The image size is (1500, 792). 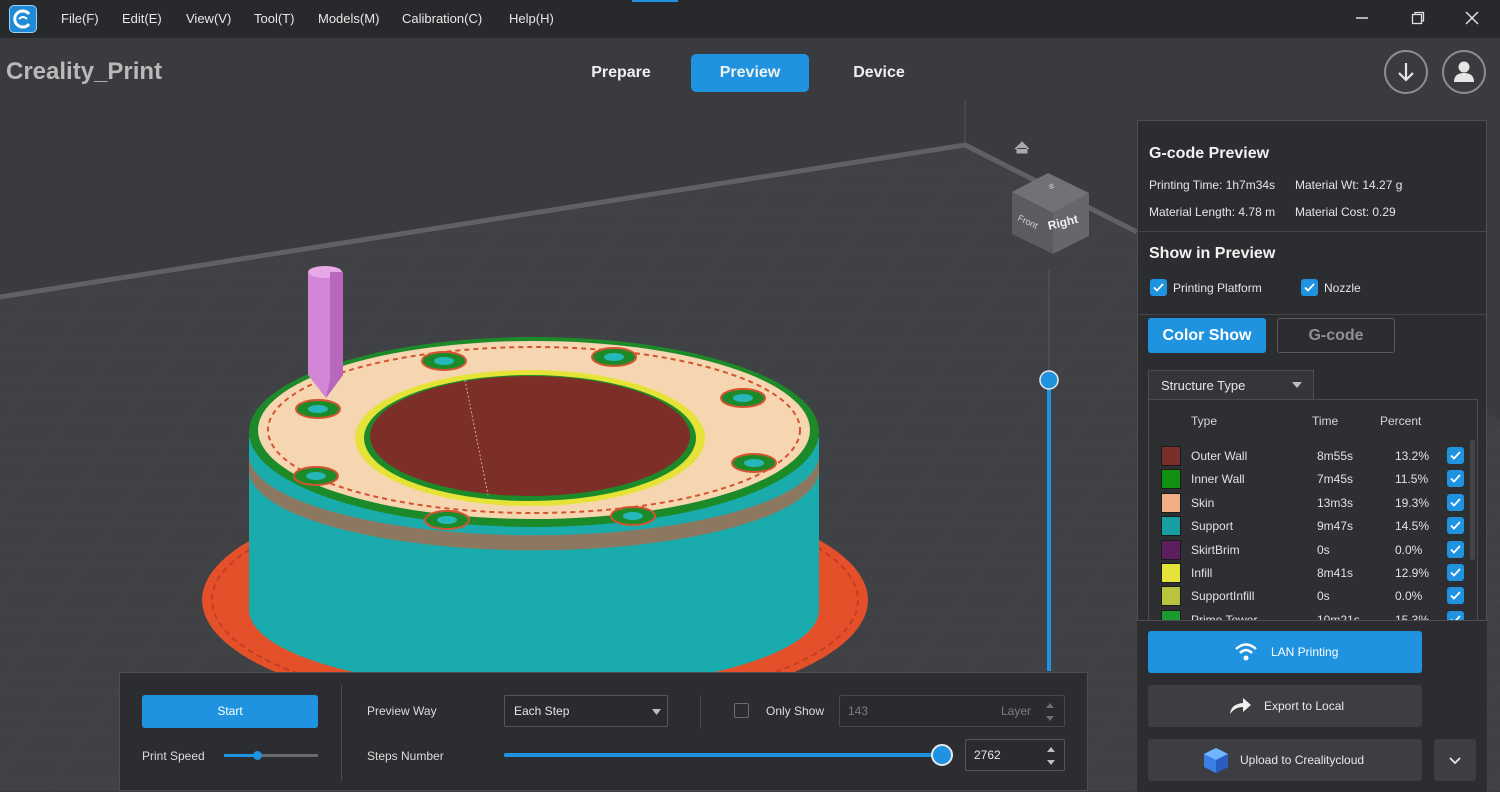 What do you see at coordinates (1207, 335) in the screenshot?
I see `color-show-button: Color Show` at bounding box center [1207, 335].